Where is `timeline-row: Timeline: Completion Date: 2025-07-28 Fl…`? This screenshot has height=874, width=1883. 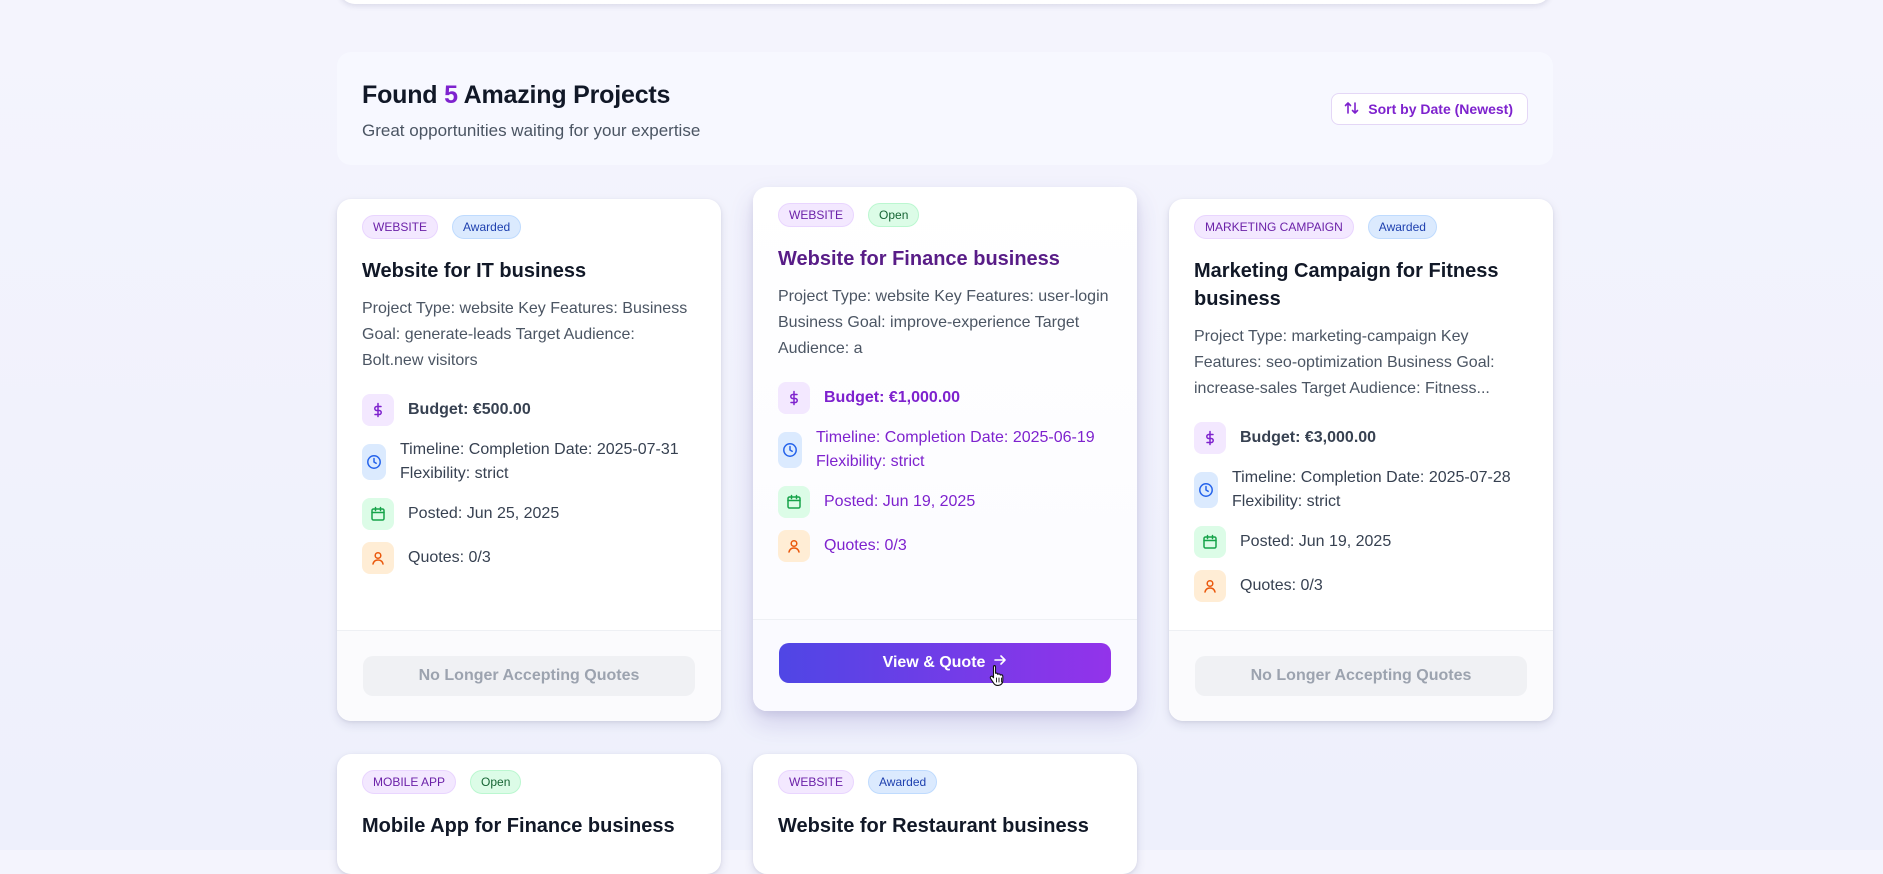 timeline-row: Timeline: Completion Date: 2025-07-28 Fl… is located at coordinates (1361, 490).